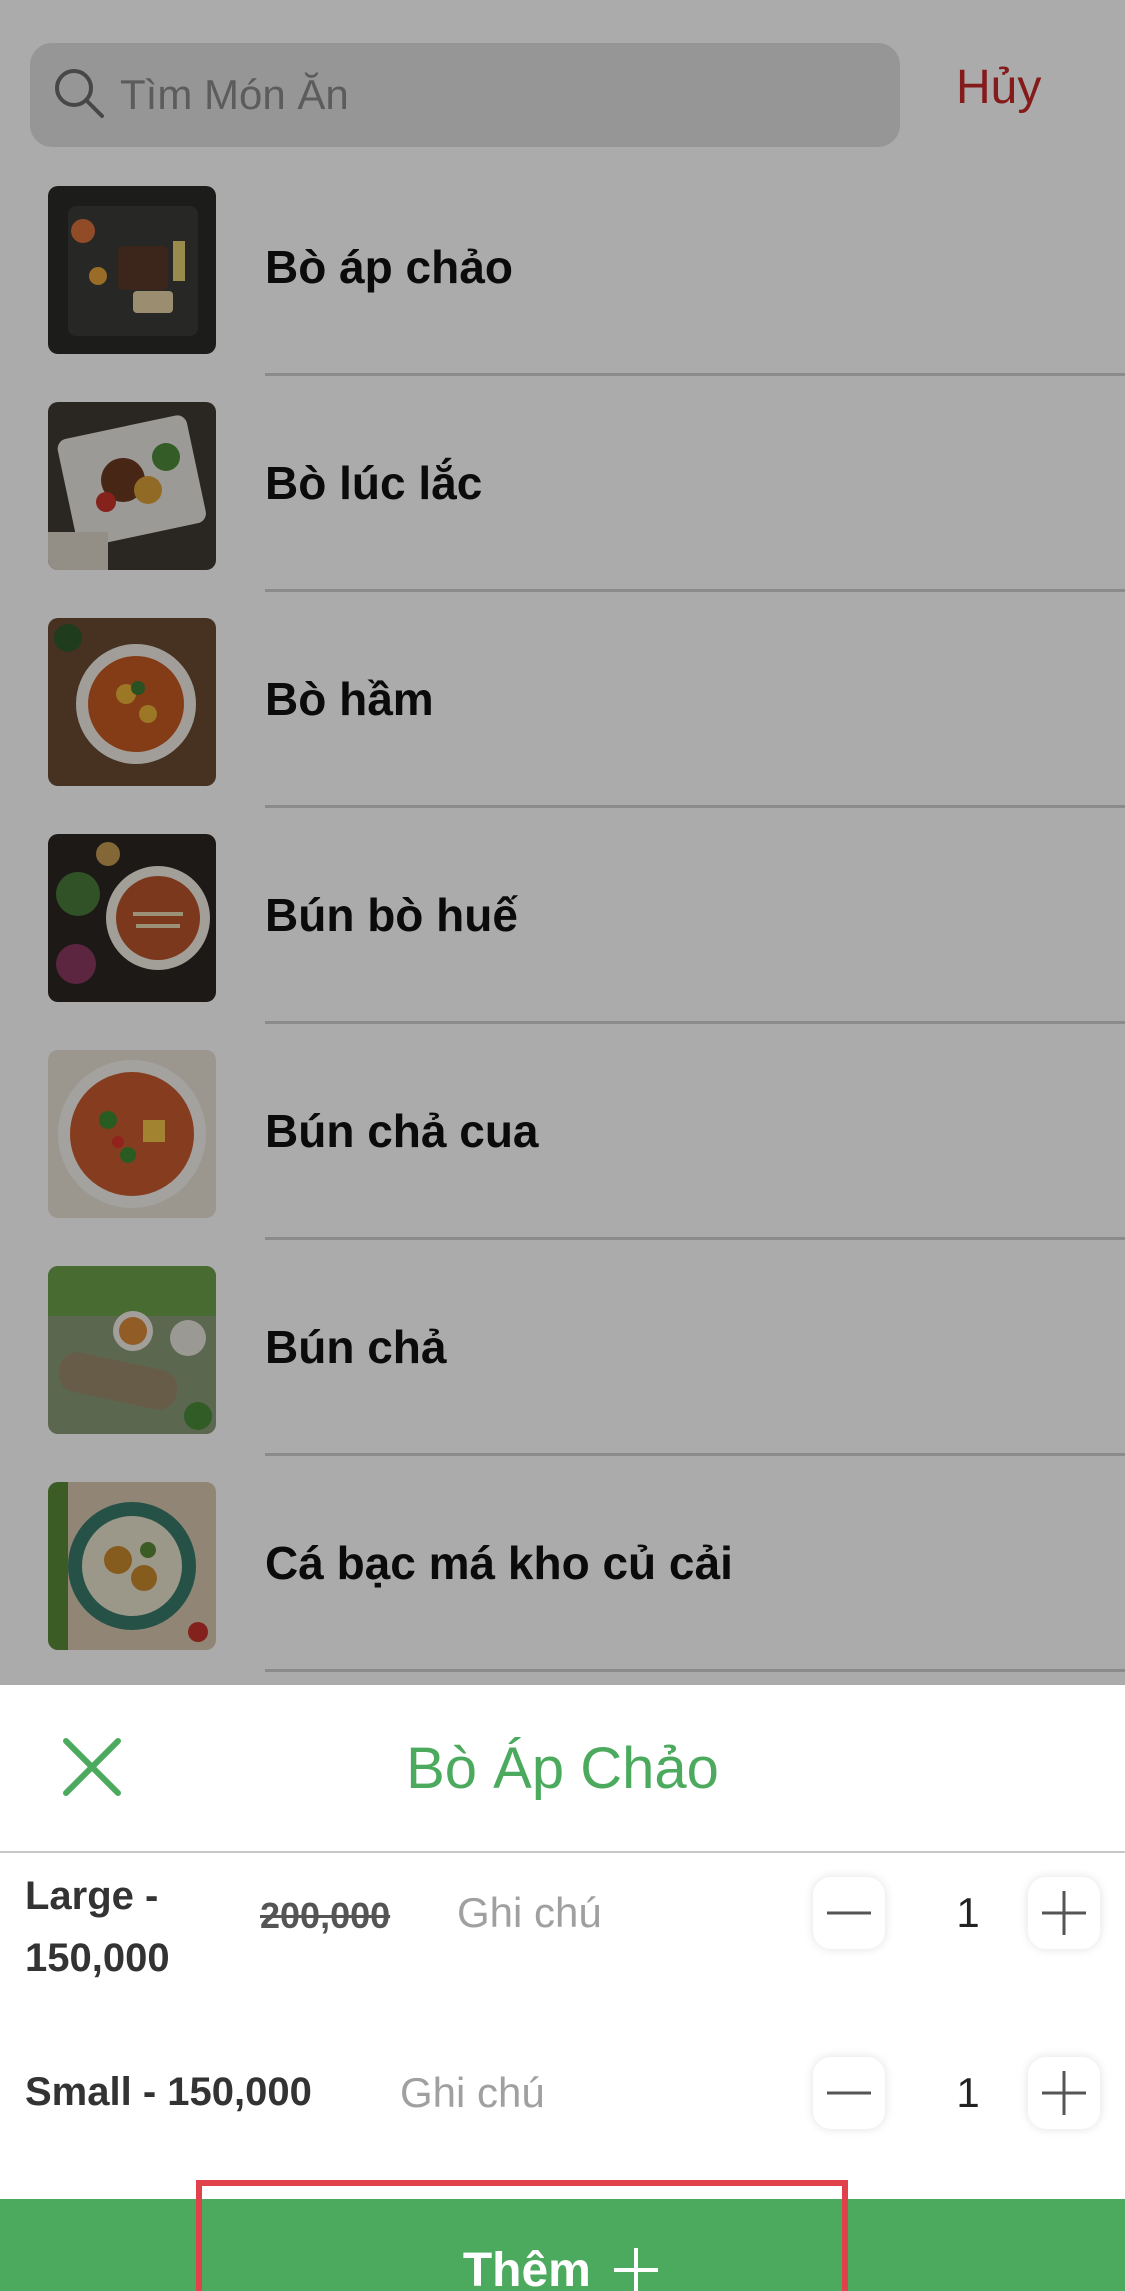  What do you see at coordinates (97, 1958) in the screenshot?
I see `variant-label-line2: 150,000` at bounding box center [97, 1958].